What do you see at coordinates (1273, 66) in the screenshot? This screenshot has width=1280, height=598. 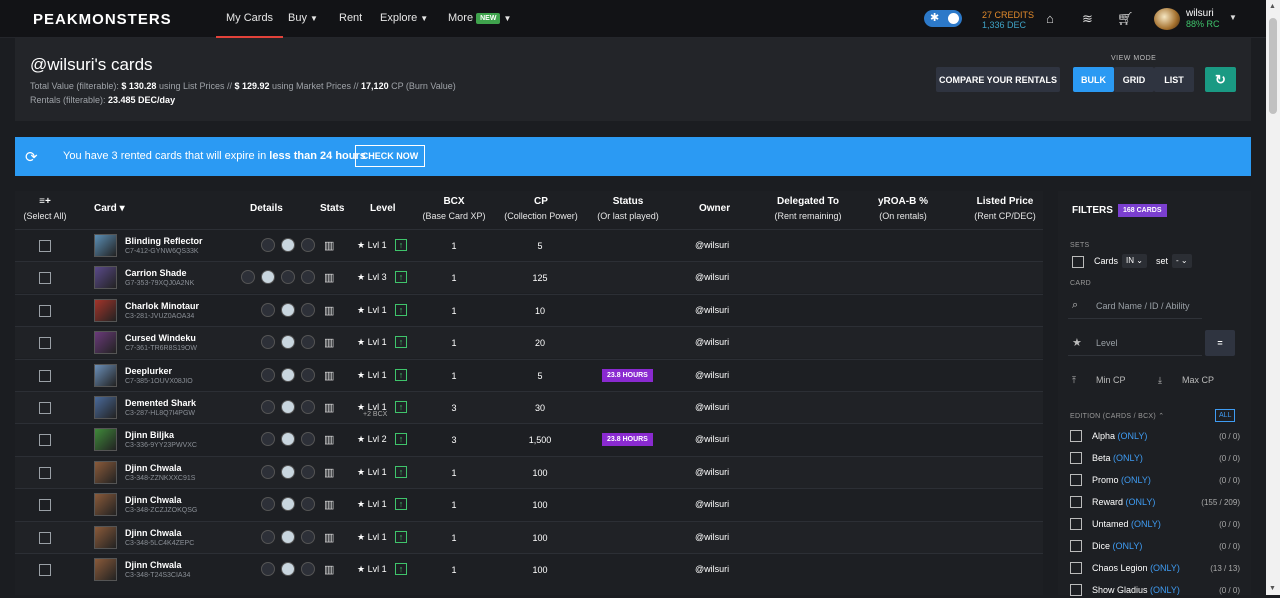 I see `scroll-thumb` at bounding box center [1273, 66].